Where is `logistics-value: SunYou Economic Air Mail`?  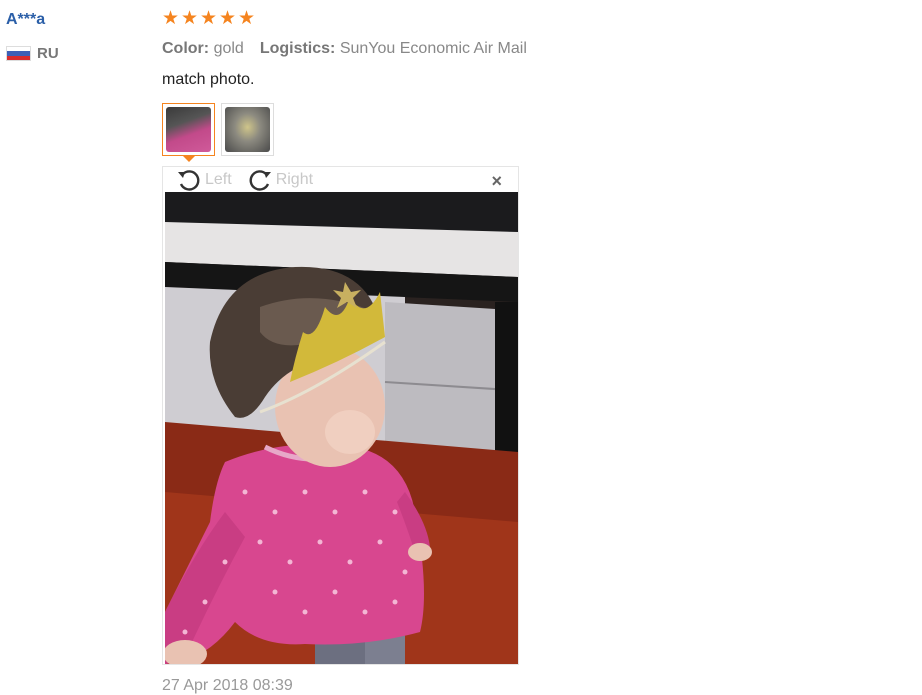
logistics-value: SunYou Economic Air Mail is located at coordinates (433, 48).